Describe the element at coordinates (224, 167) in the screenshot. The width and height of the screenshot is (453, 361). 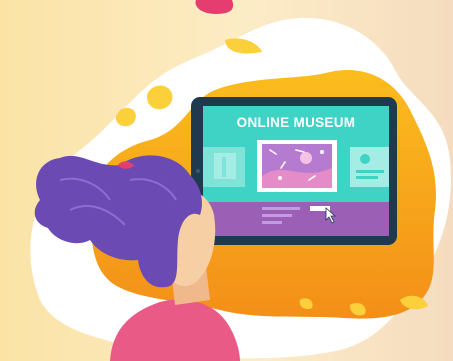
I see `gallery-card-left-bar` at that location.